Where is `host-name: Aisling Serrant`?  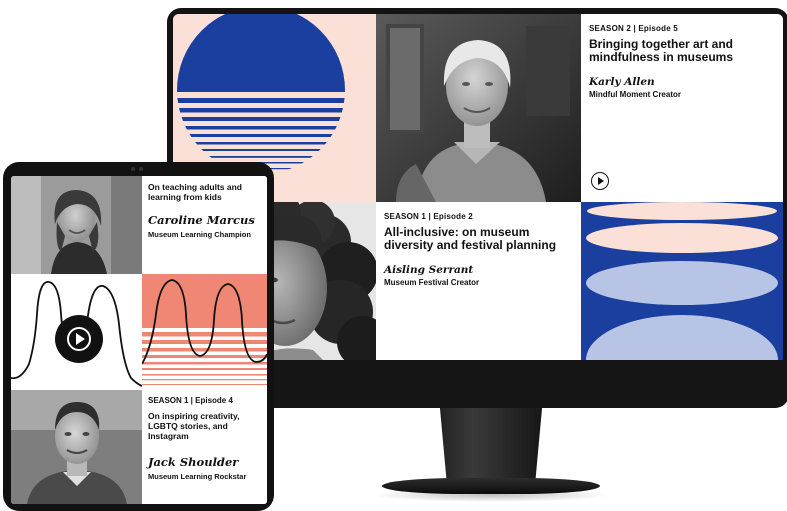
host-name: Aisling Serrant is located at coordinates (429, 270).